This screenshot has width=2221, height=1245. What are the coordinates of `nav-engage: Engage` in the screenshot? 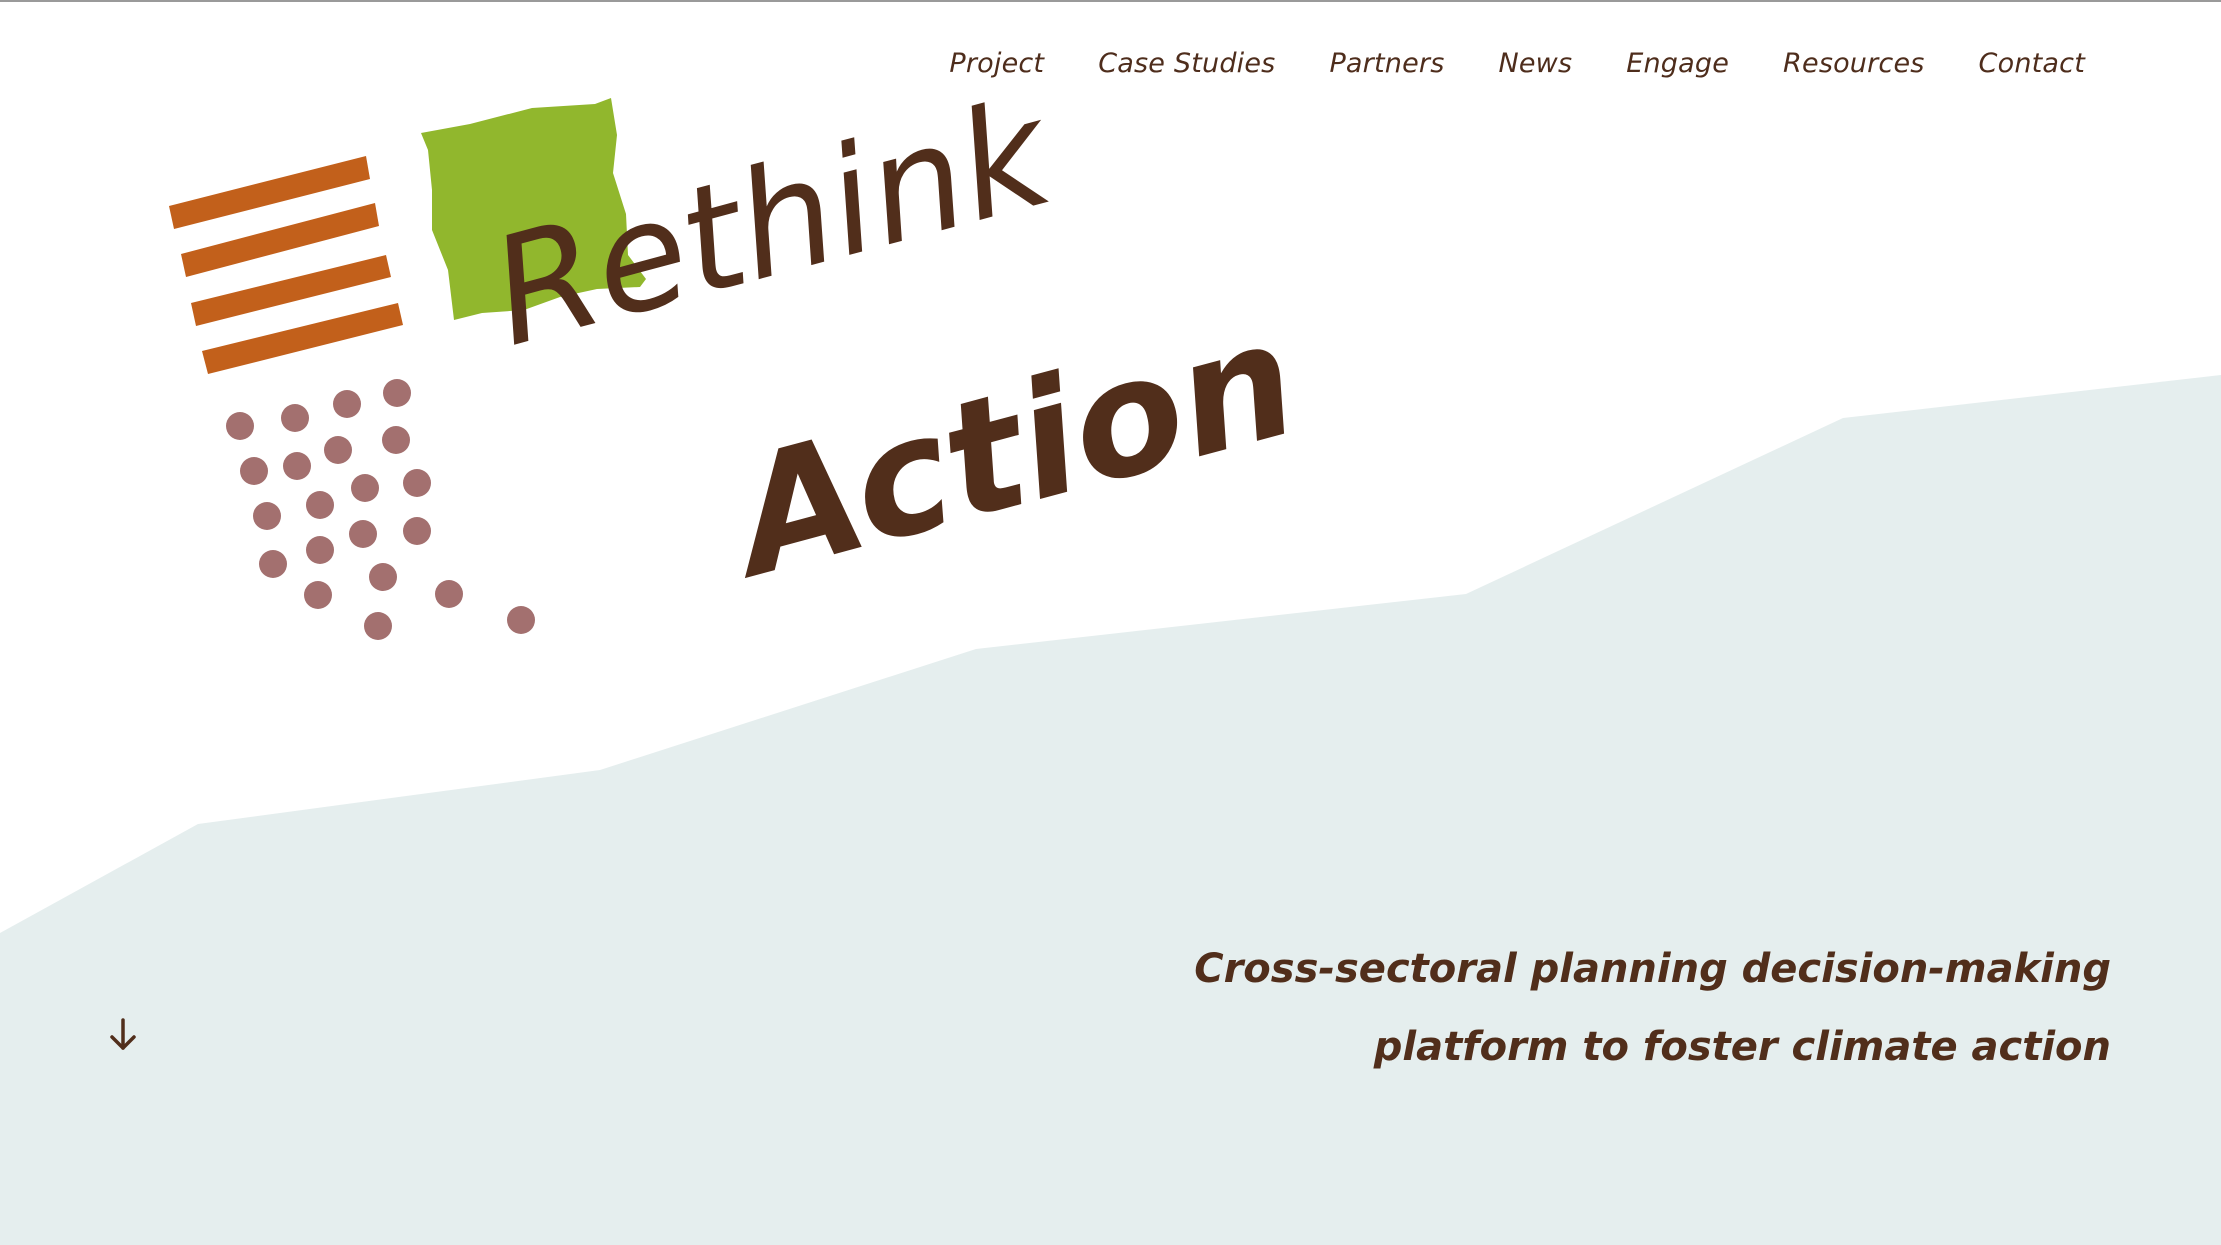 It's located at (1677, 63).